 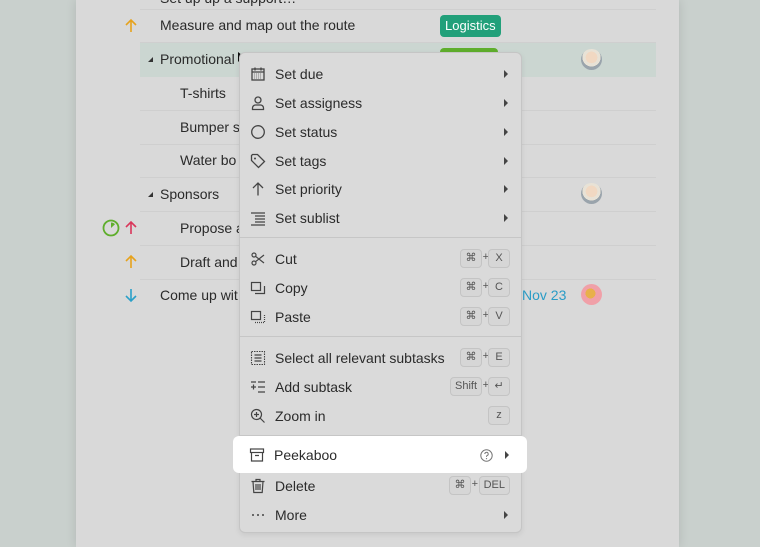 I want to click on task-title: Draft and, so click(x=209, y=262).